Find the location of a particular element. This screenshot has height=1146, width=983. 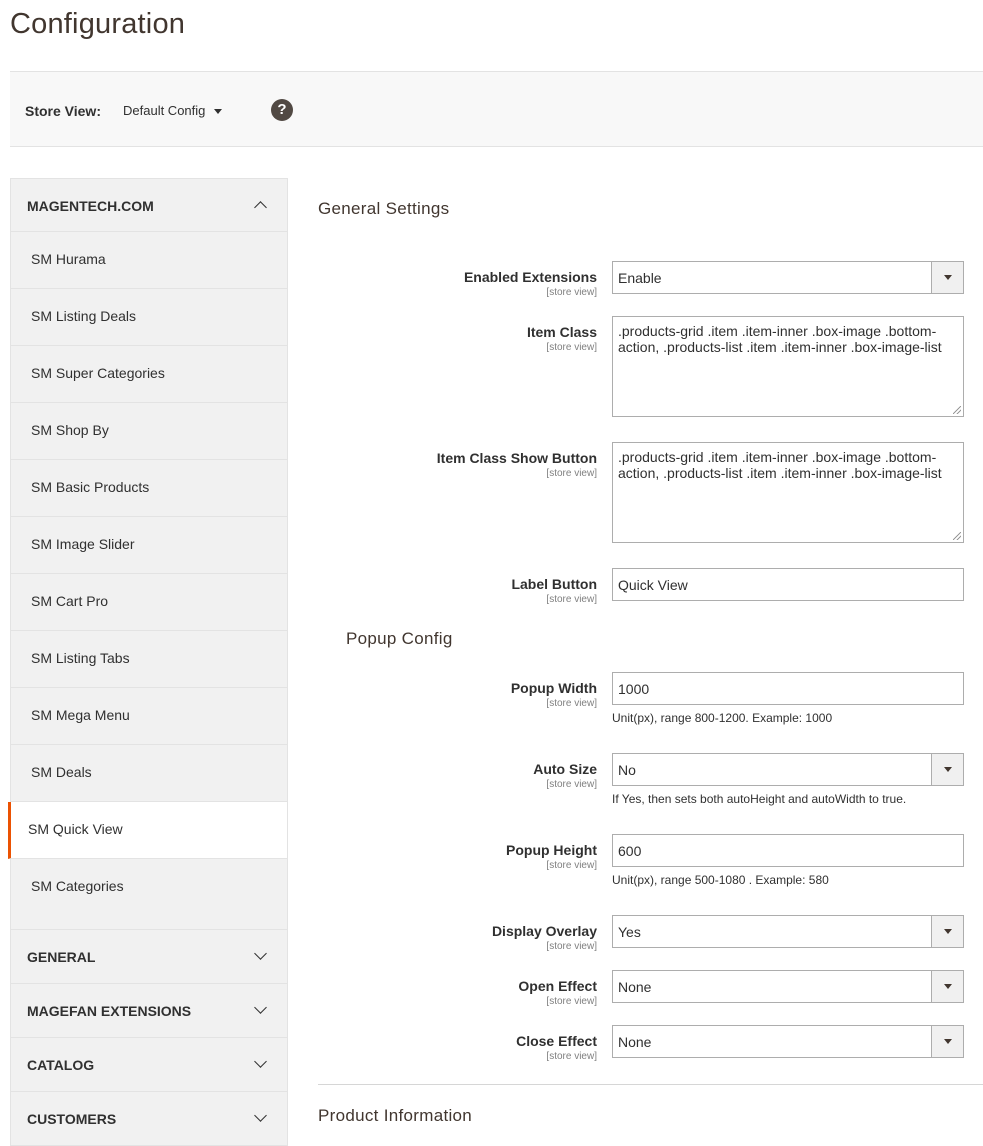

sidebar-item-label: SM Hurama is located at coordinates (68, 259).